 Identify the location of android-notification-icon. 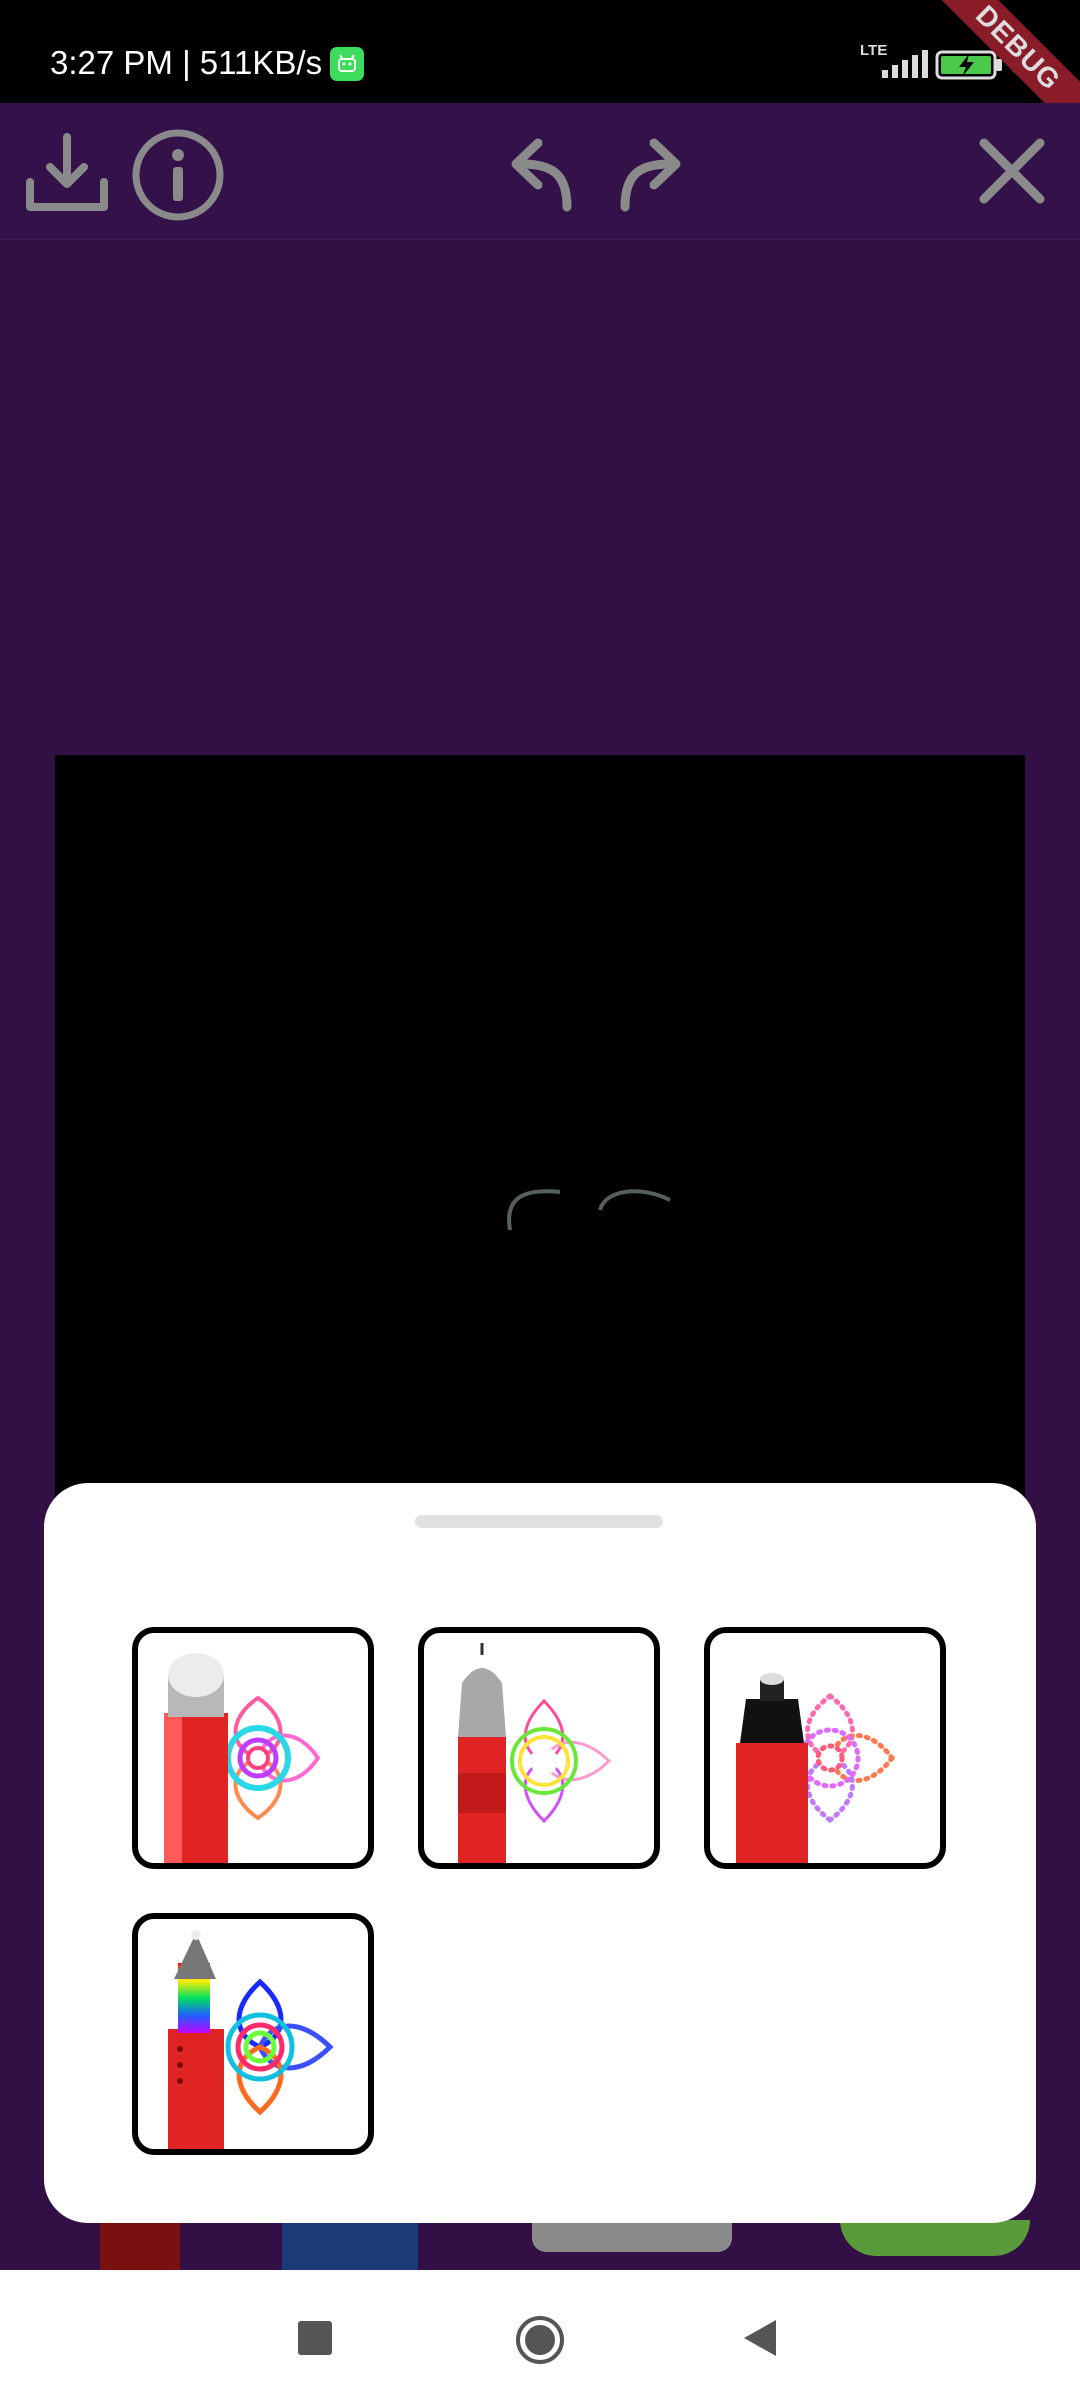
(347, 64).